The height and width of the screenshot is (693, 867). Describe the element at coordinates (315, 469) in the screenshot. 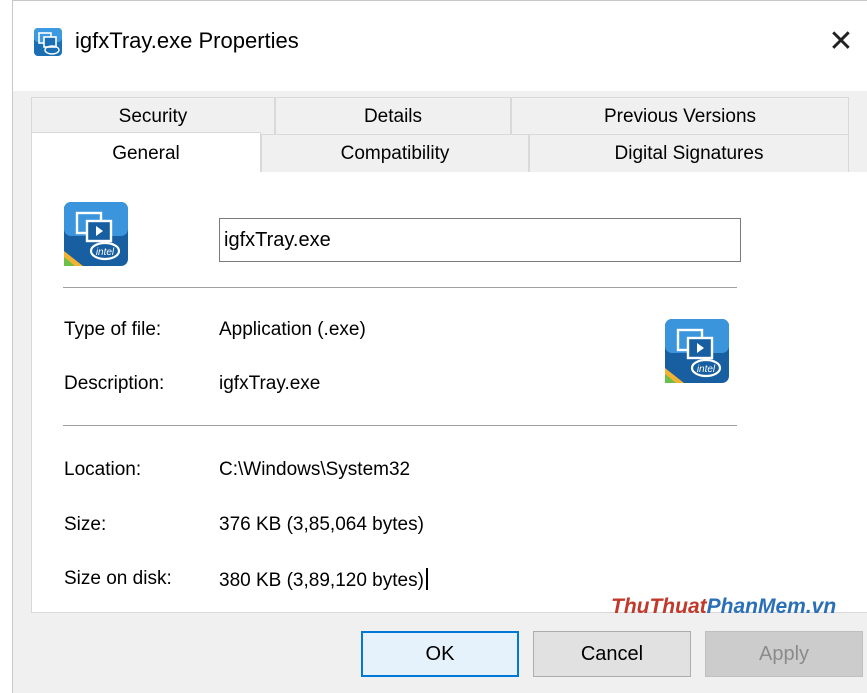

I see `location-value: C:\Windows\System32` at that location.